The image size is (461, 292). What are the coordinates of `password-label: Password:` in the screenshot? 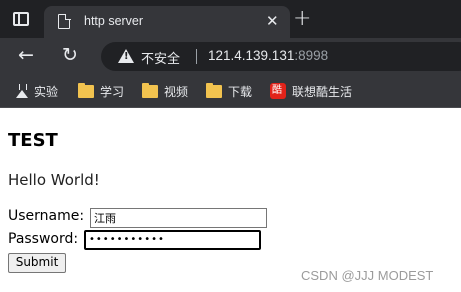 It's located at (43, 239).